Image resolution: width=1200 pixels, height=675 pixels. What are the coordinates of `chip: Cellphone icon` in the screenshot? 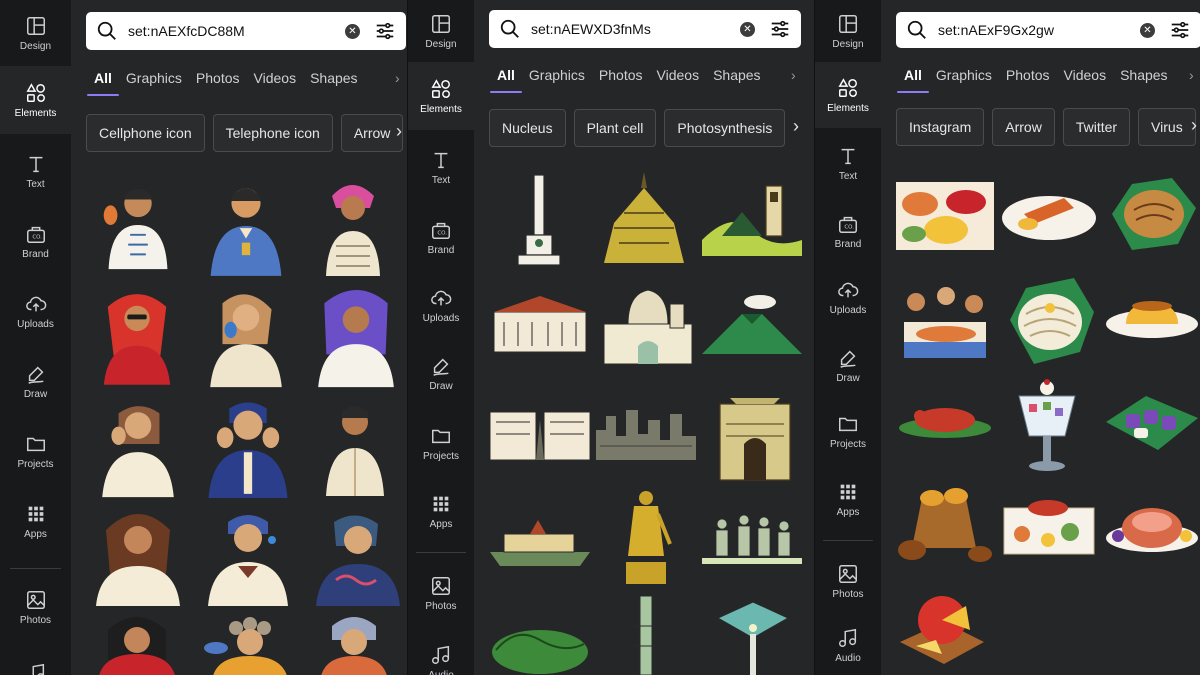 It's located at (145, 133).